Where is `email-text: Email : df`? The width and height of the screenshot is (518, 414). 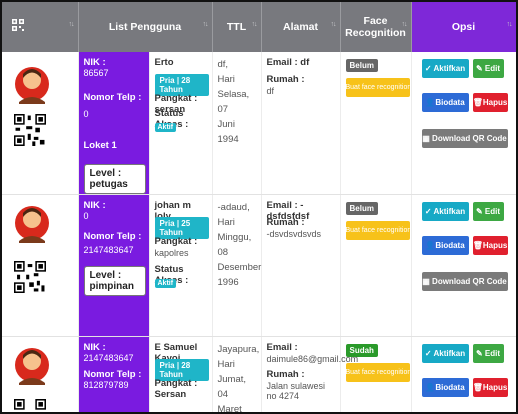 email-text: Email : df is located at coordinates (302, 62).